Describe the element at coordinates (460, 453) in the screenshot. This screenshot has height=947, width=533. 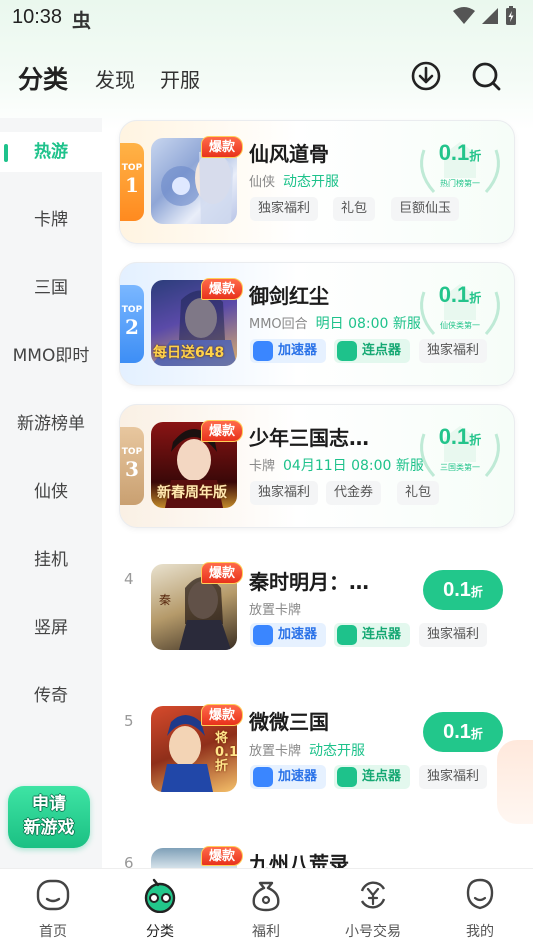
I see `discount-badge: 0.1折 三国类第一` at that location.